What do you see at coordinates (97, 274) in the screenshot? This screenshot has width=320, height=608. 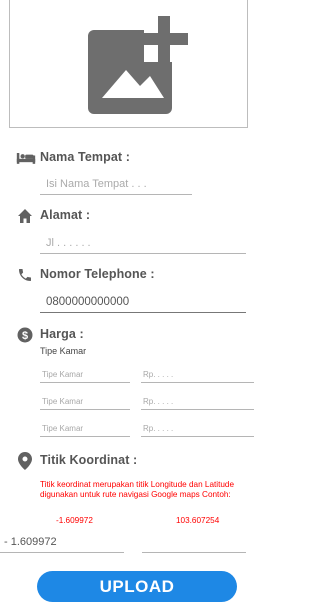 I see `telephone-label: Nomor Telephone :` at bounding box center [97, 274].